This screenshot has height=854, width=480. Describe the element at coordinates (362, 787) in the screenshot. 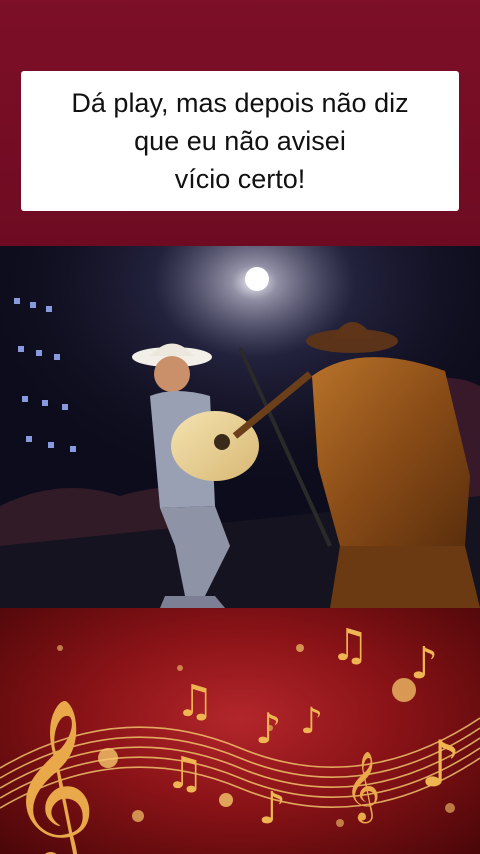

I see `treble-clef-icon-small: 𝄞` at that location.